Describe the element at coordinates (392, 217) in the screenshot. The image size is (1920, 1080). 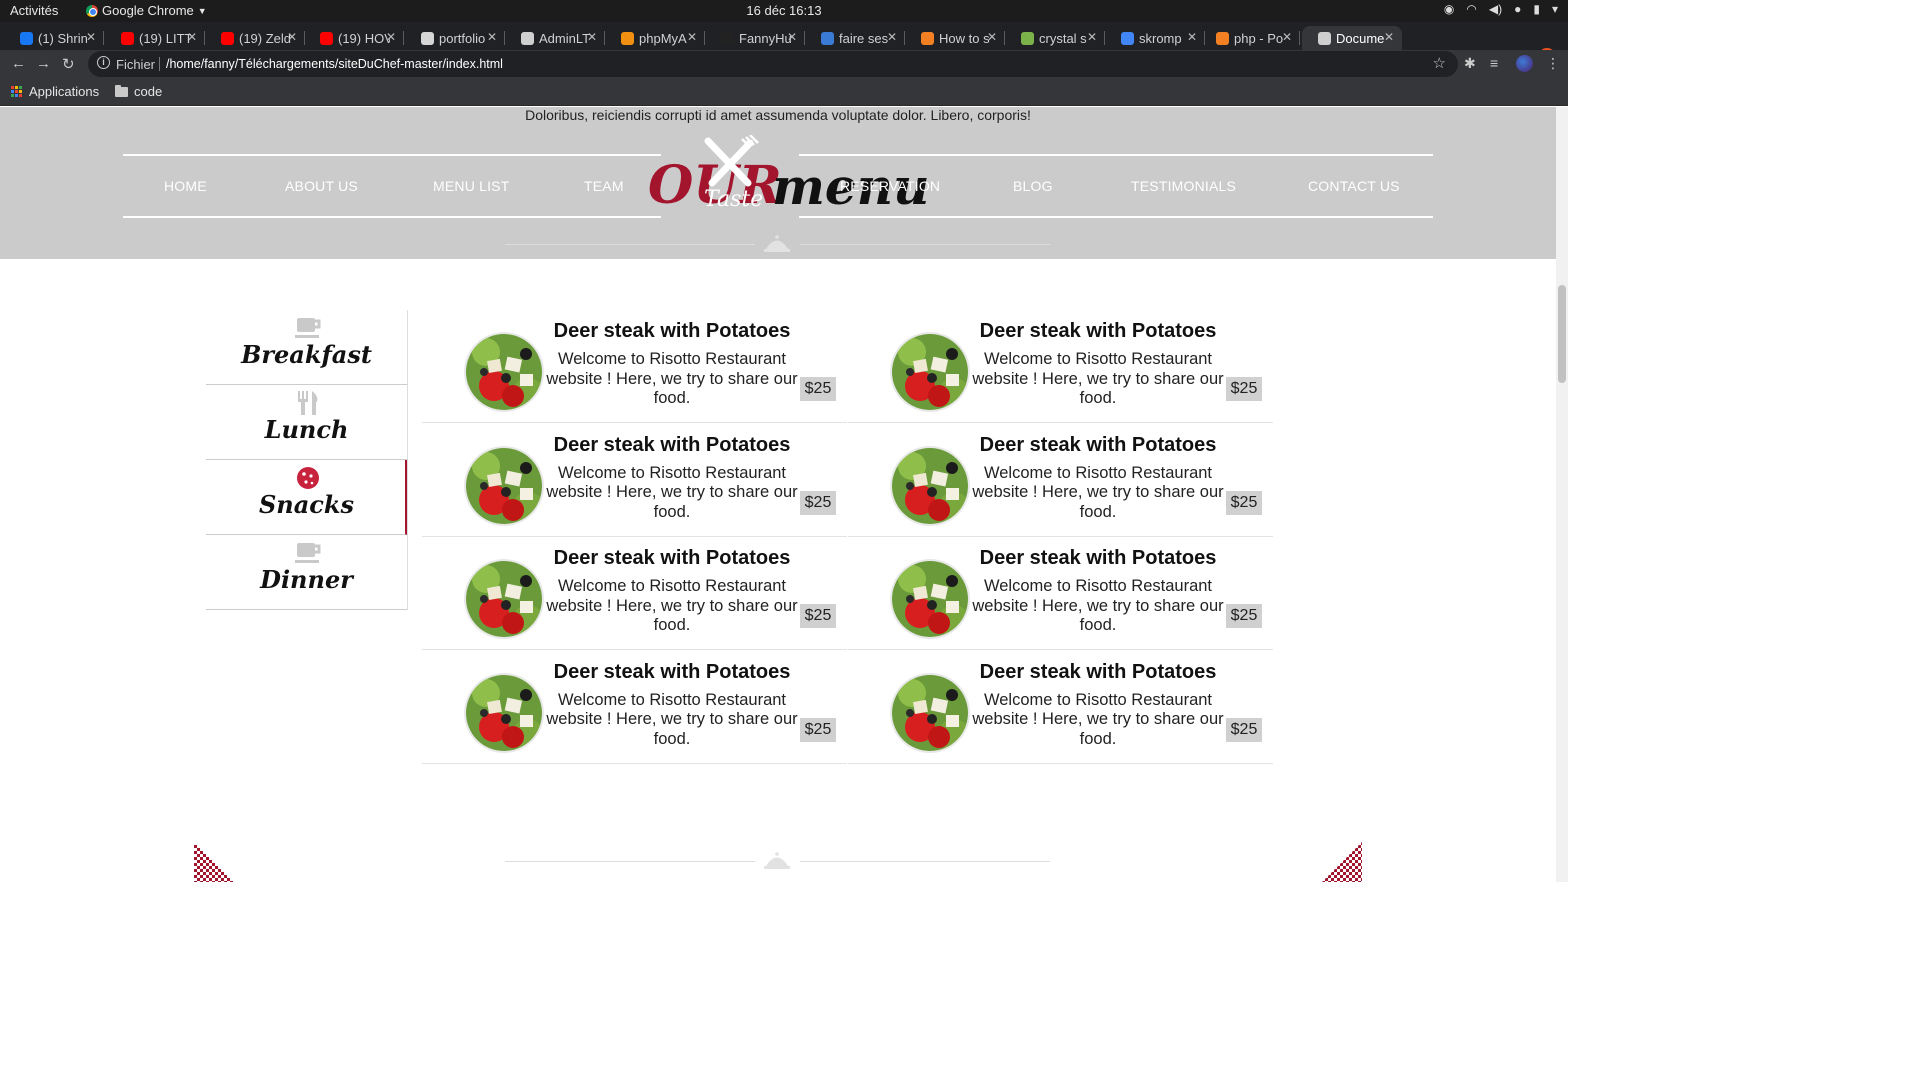
I see `nav-bottom-line-left` at that location.